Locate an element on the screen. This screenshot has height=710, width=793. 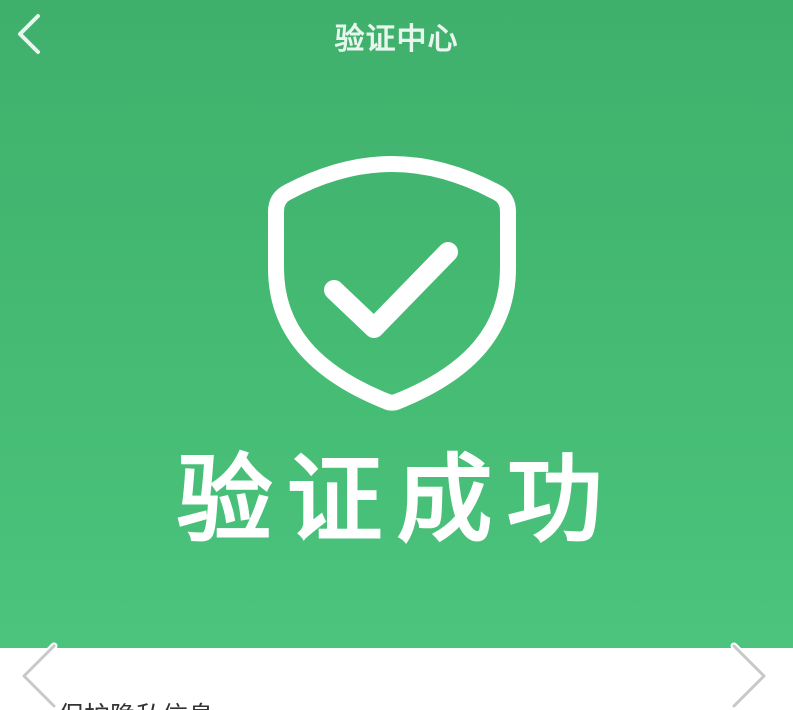
carousel-next-button is located at coordinates (748, 675).